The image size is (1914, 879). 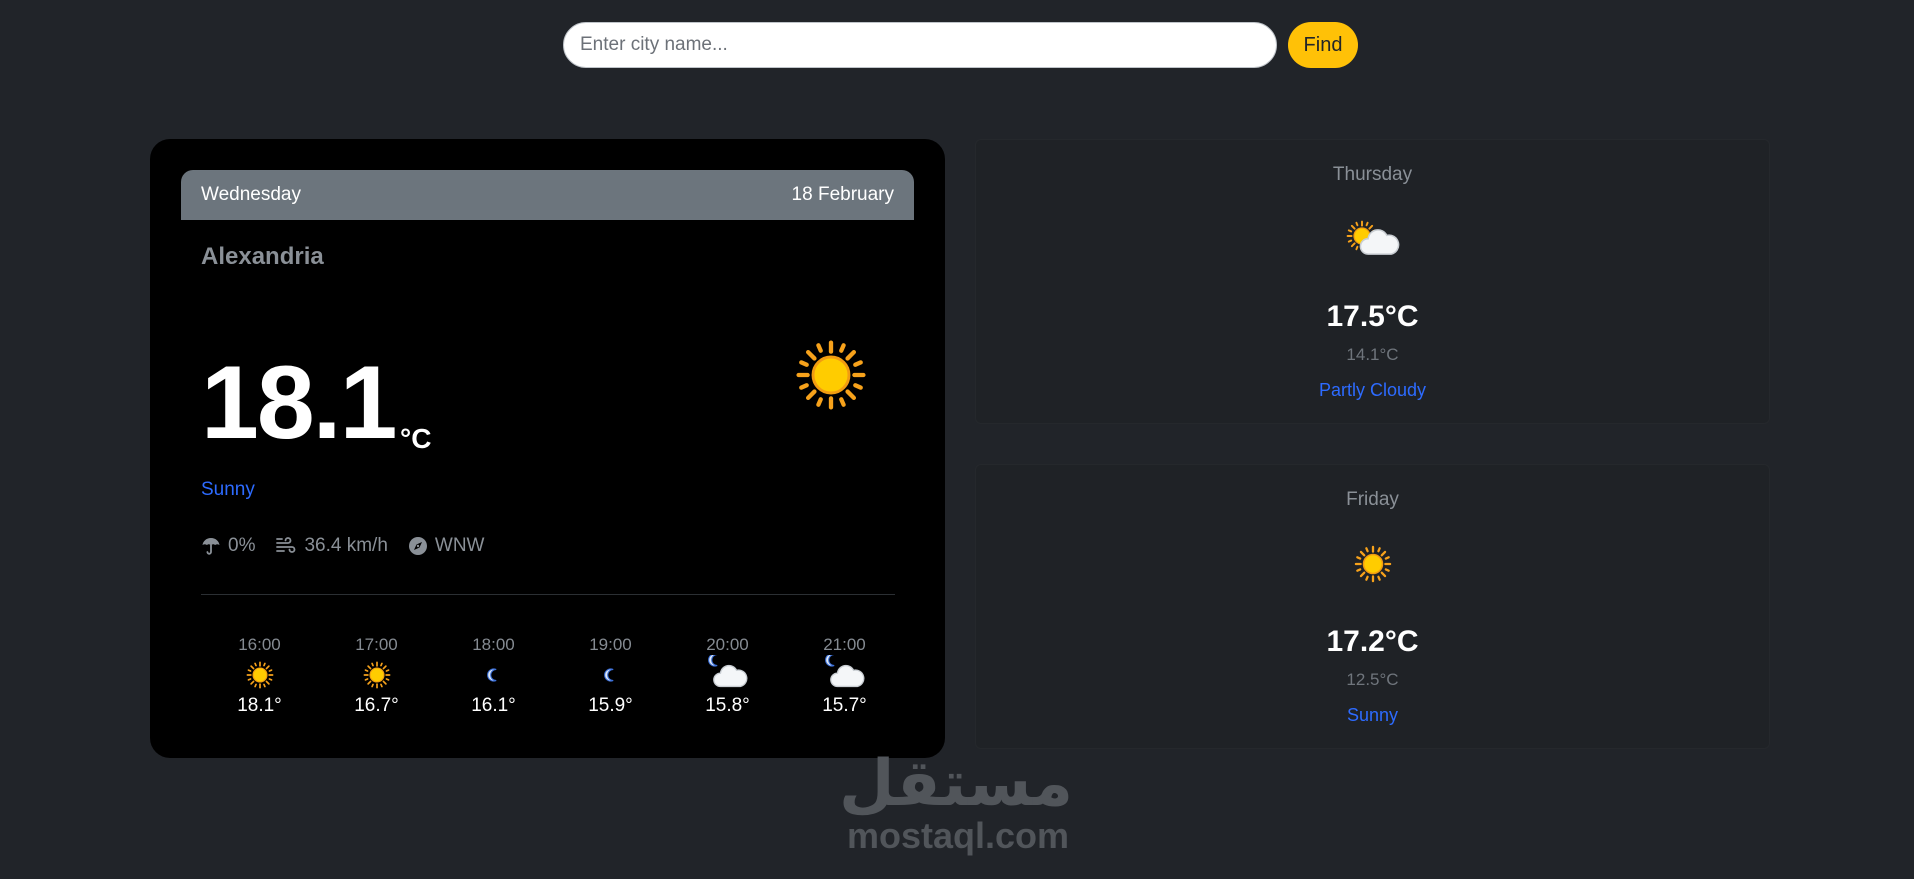 I want to click on direction-stat: WNW, so click(x=446, y=546).